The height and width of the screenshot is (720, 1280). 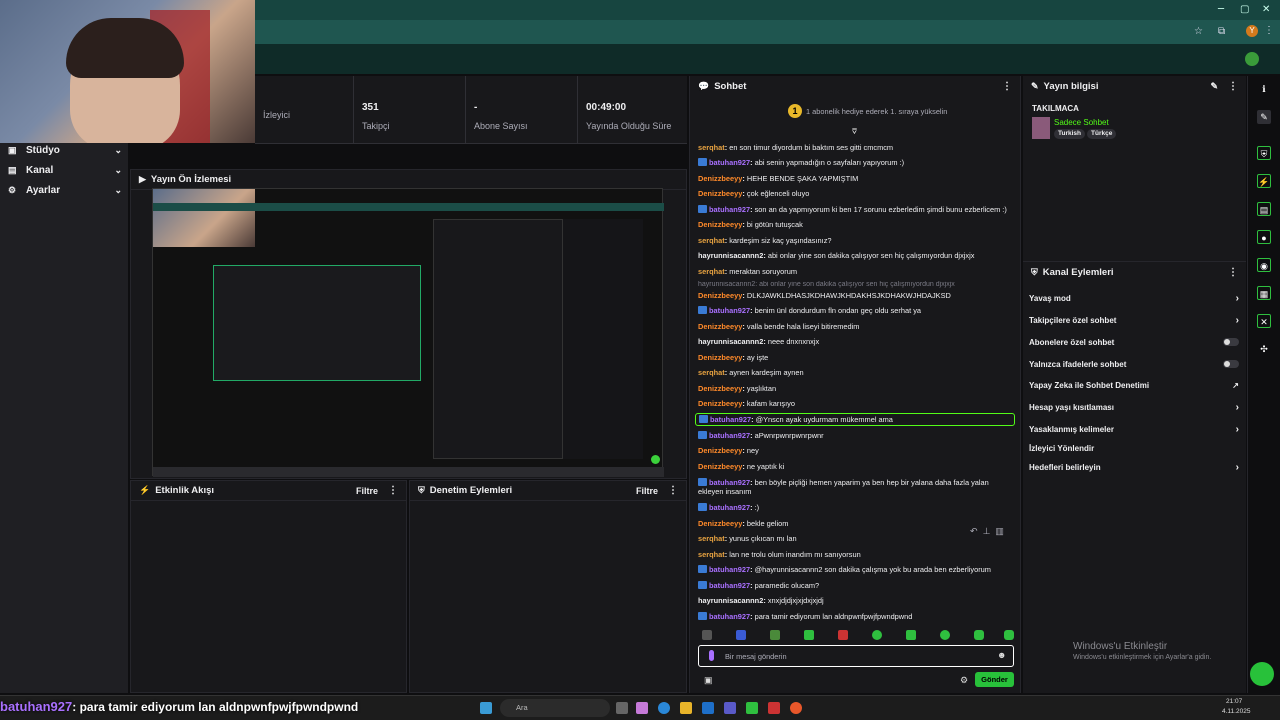 I want to click on chat-message: serqhat: aynen kardeşim aynen, so click(x=856, y=372).